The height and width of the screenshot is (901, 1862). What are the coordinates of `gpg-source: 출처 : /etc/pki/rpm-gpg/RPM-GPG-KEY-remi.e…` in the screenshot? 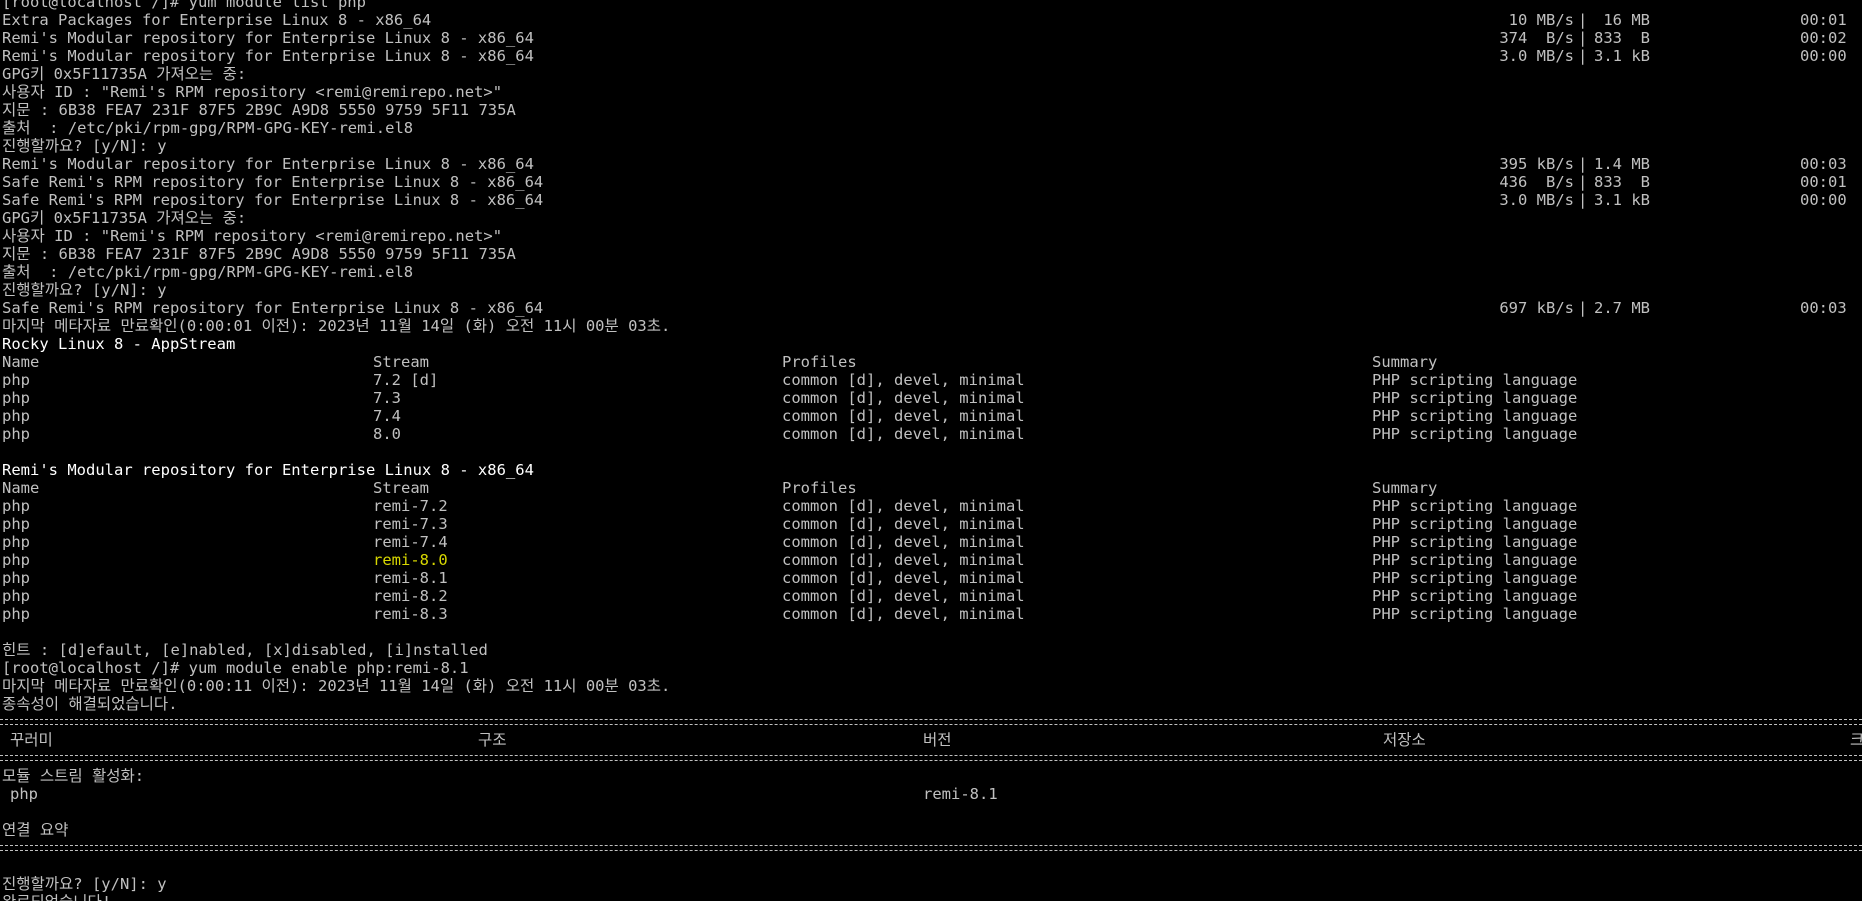 It's located at (208, 128).